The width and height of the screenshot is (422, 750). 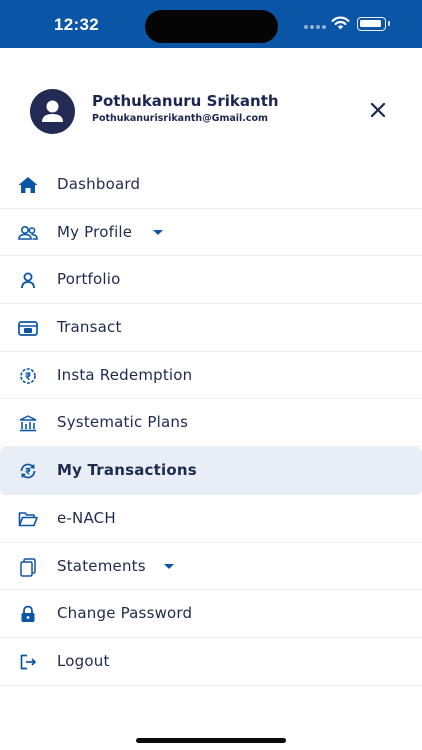 I want to click on bank-chart-icon, so click(x=28, y=423).